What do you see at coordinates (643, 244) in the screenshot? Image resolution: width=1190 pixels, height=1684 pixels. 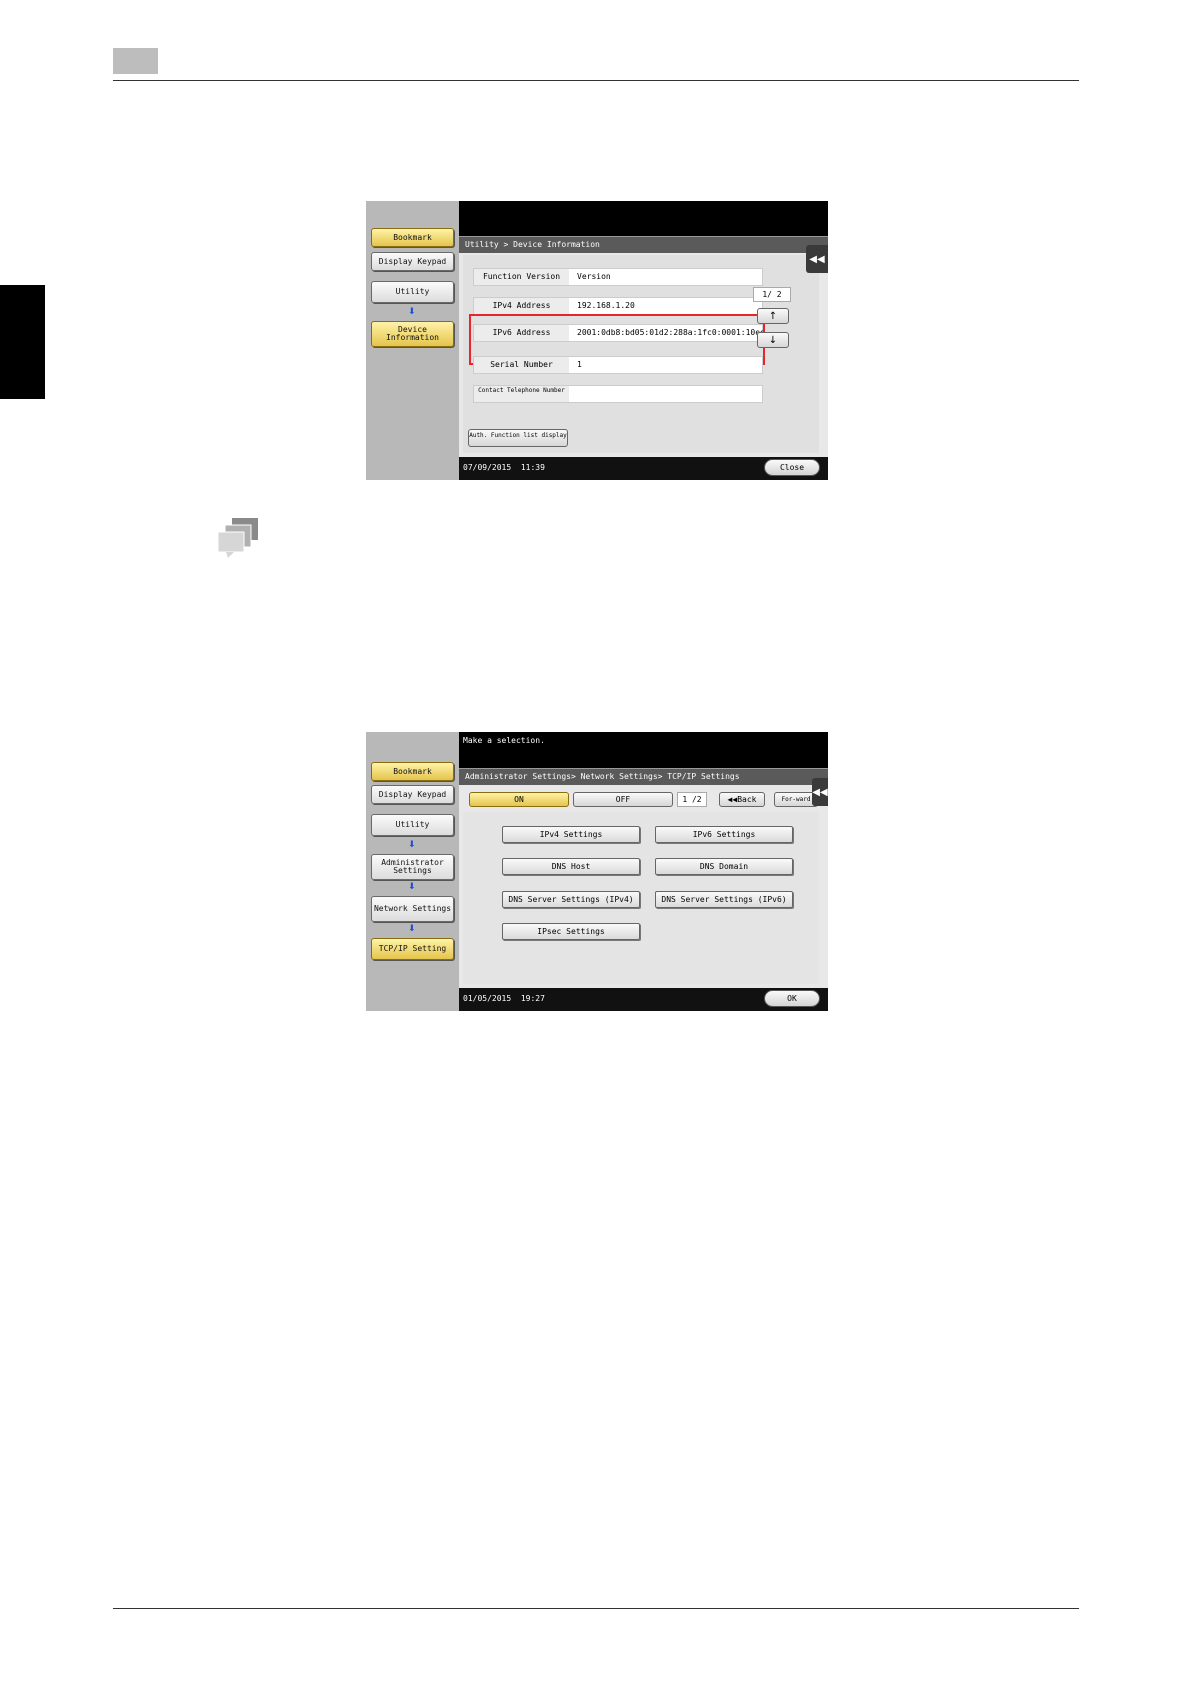 I see `breadcrumb: Utility > Device Information` at bounding box center [643, 244].